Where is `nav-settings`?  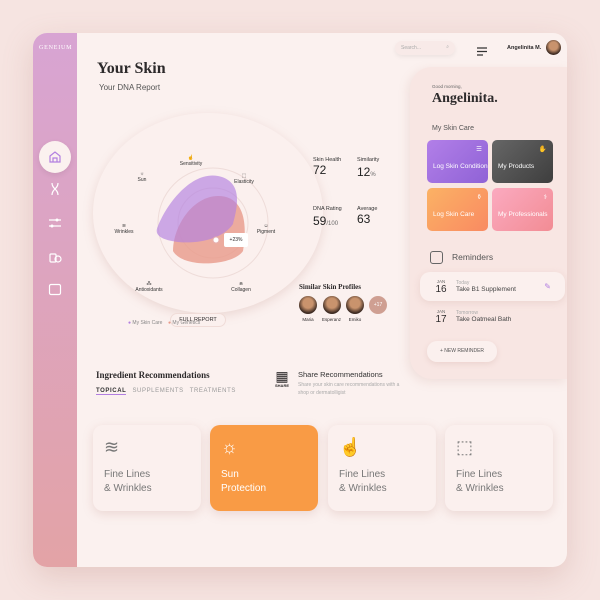
nav-settings is located at coordinates (55, 223).